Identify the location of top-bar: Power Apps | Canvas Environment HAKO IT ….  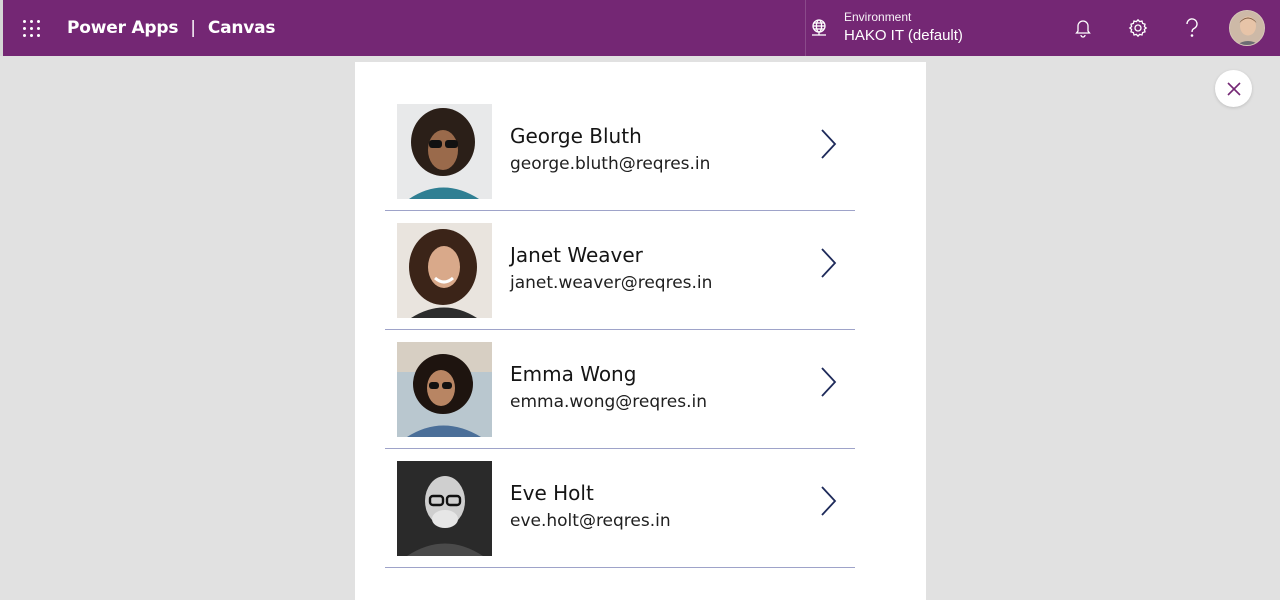
(640, 28).